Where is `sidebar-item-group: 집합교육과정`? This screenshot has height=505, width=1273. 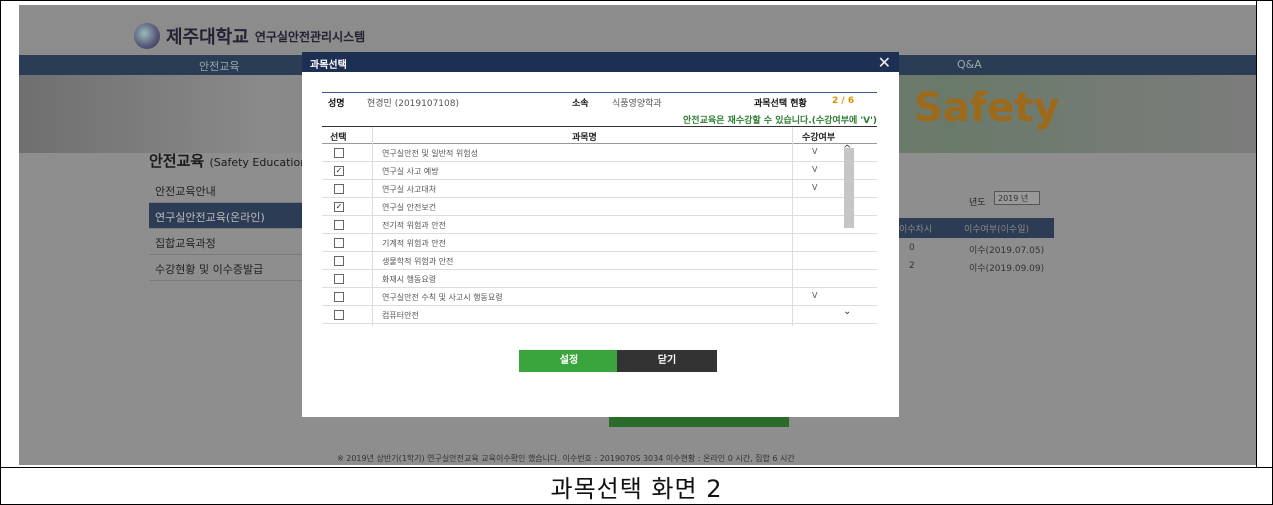 sidebar-item-group: 집합교육과정 is located at coordinates (234, 242).